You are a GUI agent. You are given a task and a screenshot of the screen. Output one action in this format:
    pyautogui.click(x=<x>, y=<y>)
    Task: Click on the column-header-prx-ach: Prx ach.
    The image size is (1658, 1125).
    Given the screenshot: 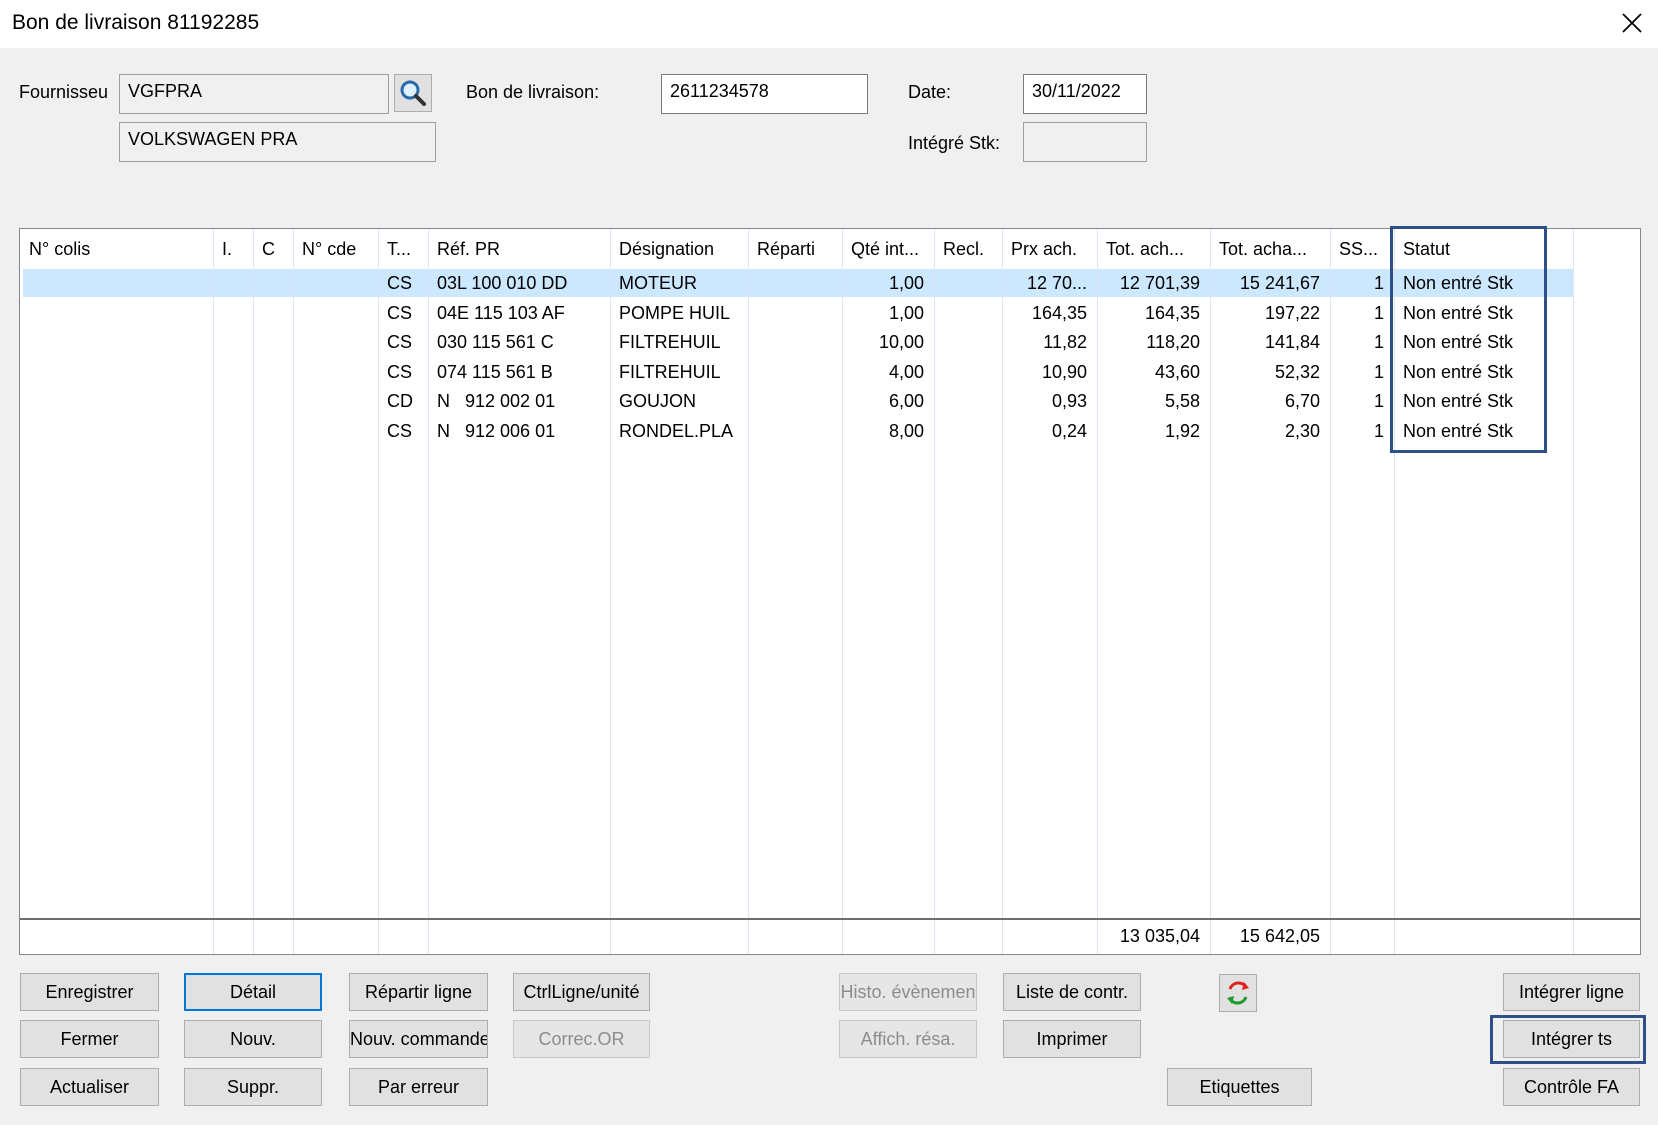 What is the action you would take?
    pyautogui.click(x=1052, y=249)
    